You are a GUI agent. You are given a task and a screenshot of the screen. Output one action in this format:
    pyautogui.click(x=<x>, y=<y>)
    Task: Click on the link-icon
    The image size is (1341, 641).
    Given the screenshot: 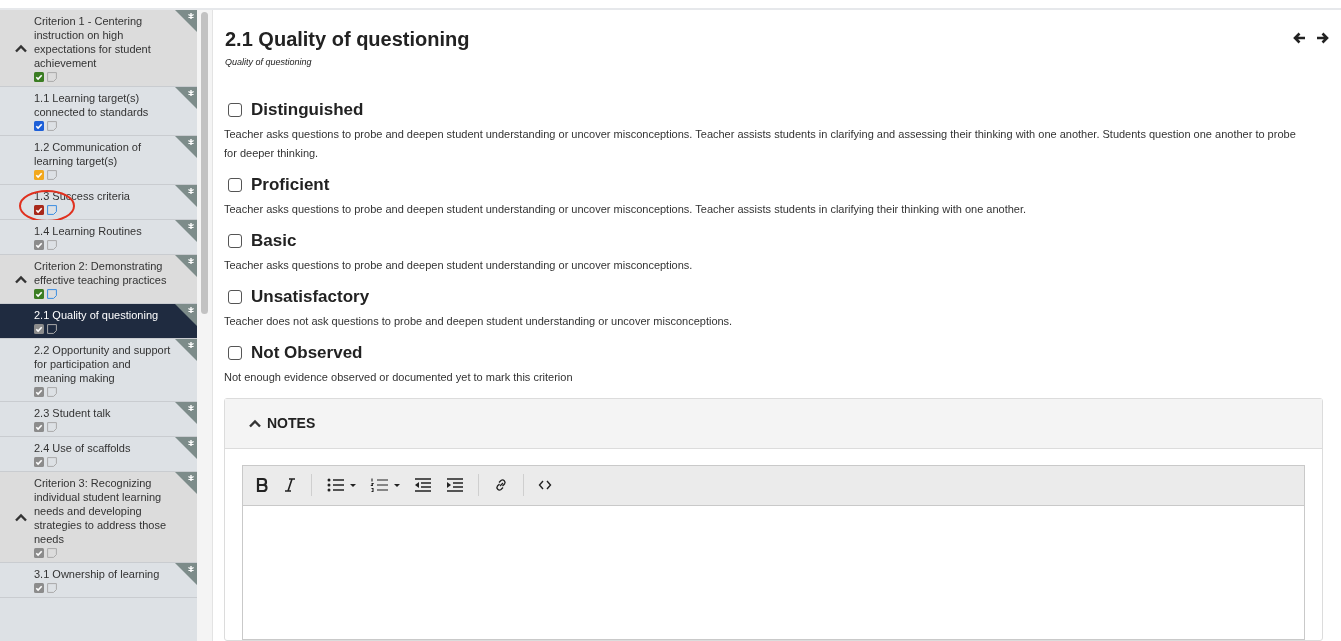 What is the action you would take?
    pyautogui.click(x=501, y=485)
    